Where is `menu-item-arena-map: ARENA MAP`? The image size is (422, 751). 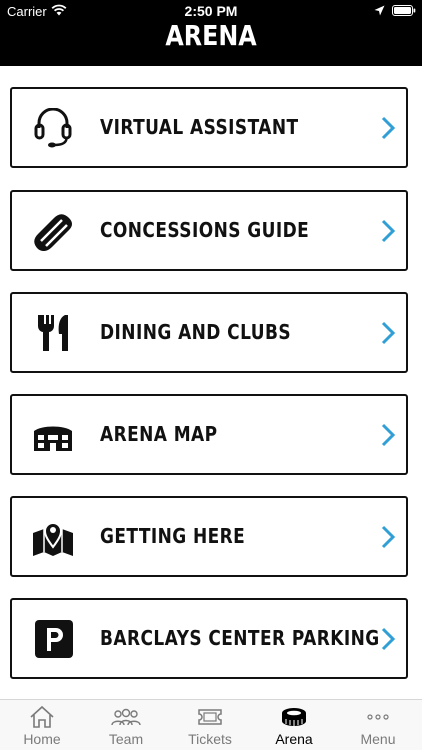
menu-item-arena-map: ARENA MAP is located at coordinates (209, 434).